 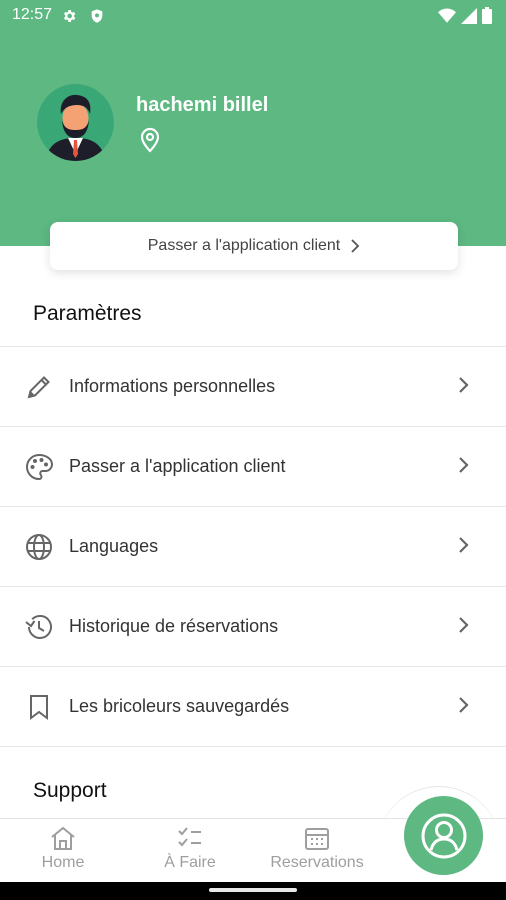 What do you see at coordinates (244, 245) in the screenshot?
I see `switch-card-label: Passer a l'application client` at bounding box center [244, 245].